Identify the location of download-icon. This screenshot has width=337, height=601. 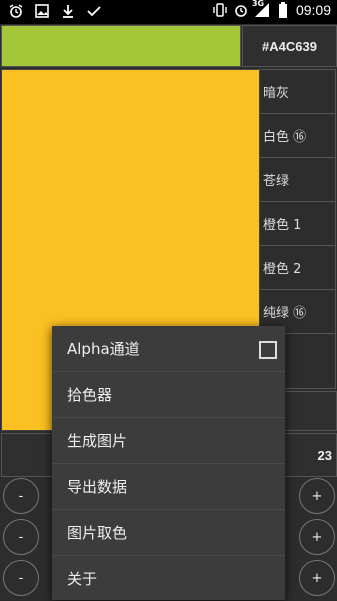
(68, 11).